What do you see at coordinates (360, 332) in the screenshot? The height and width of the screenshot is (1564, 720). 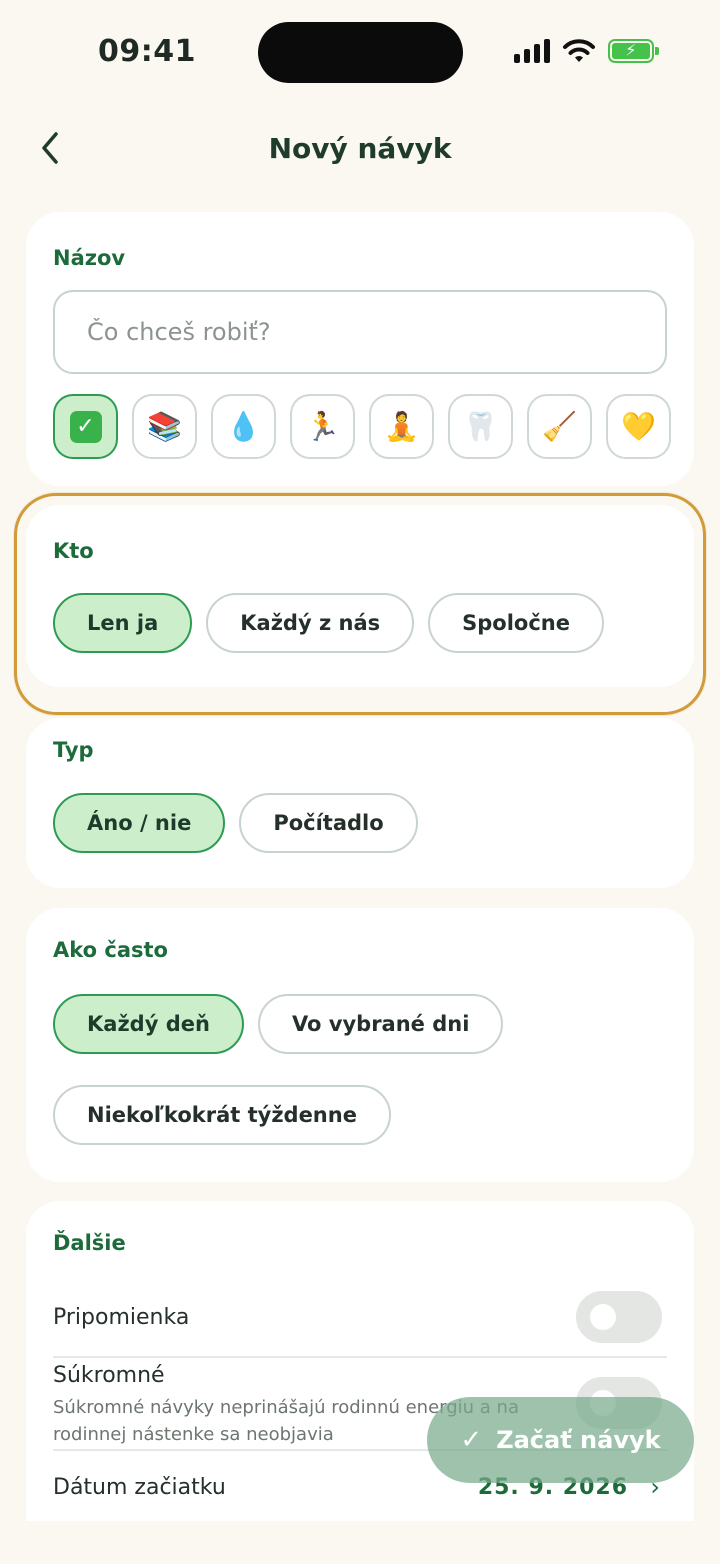 I see `habit-name-input` at bounding box center [360, 332].